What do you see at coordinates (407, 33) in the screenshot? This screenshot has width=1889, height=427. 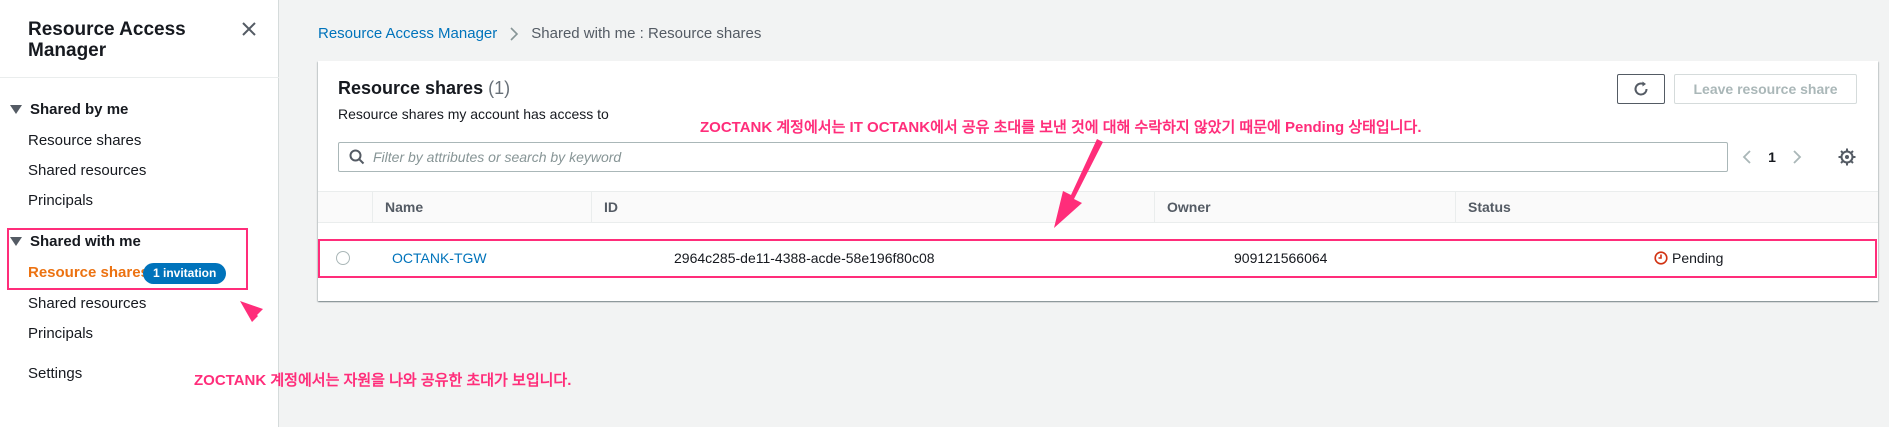 I see `breadcrumb-root-link: Resource Access Manager` at bounding box center [407, 33].